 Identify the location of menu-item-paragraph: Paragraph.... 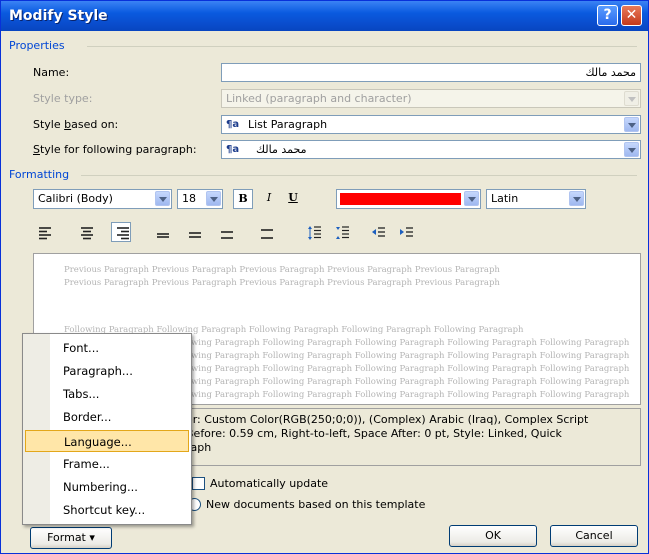
(107, 371).